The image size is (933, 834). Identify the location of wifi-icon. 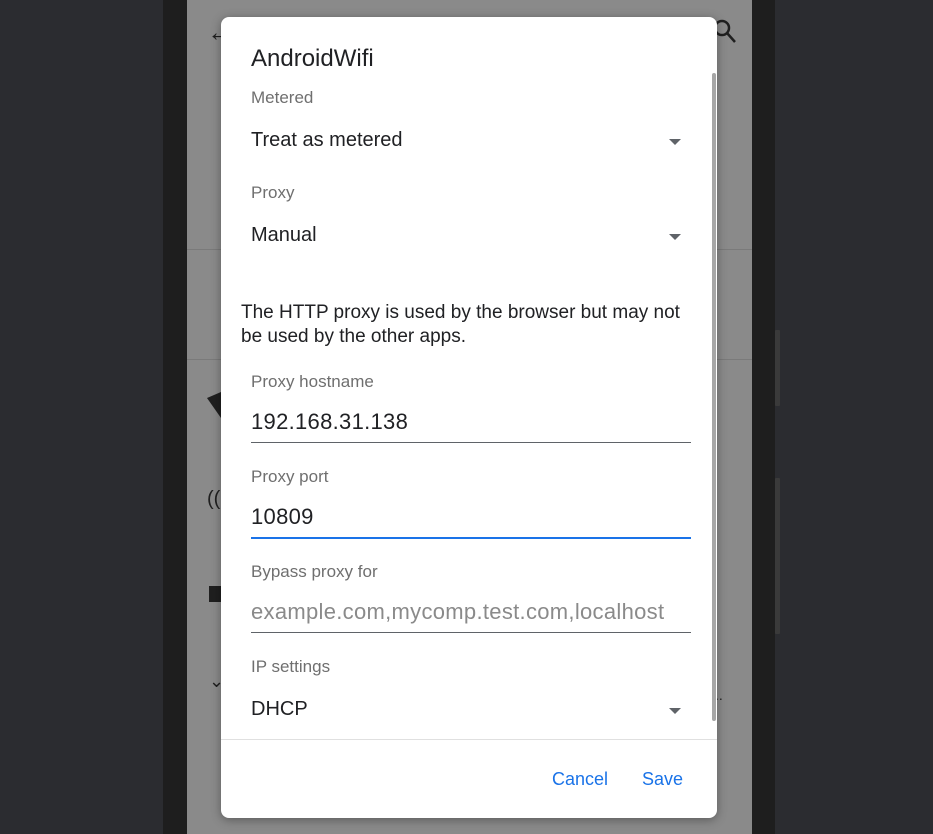
(214, 407).